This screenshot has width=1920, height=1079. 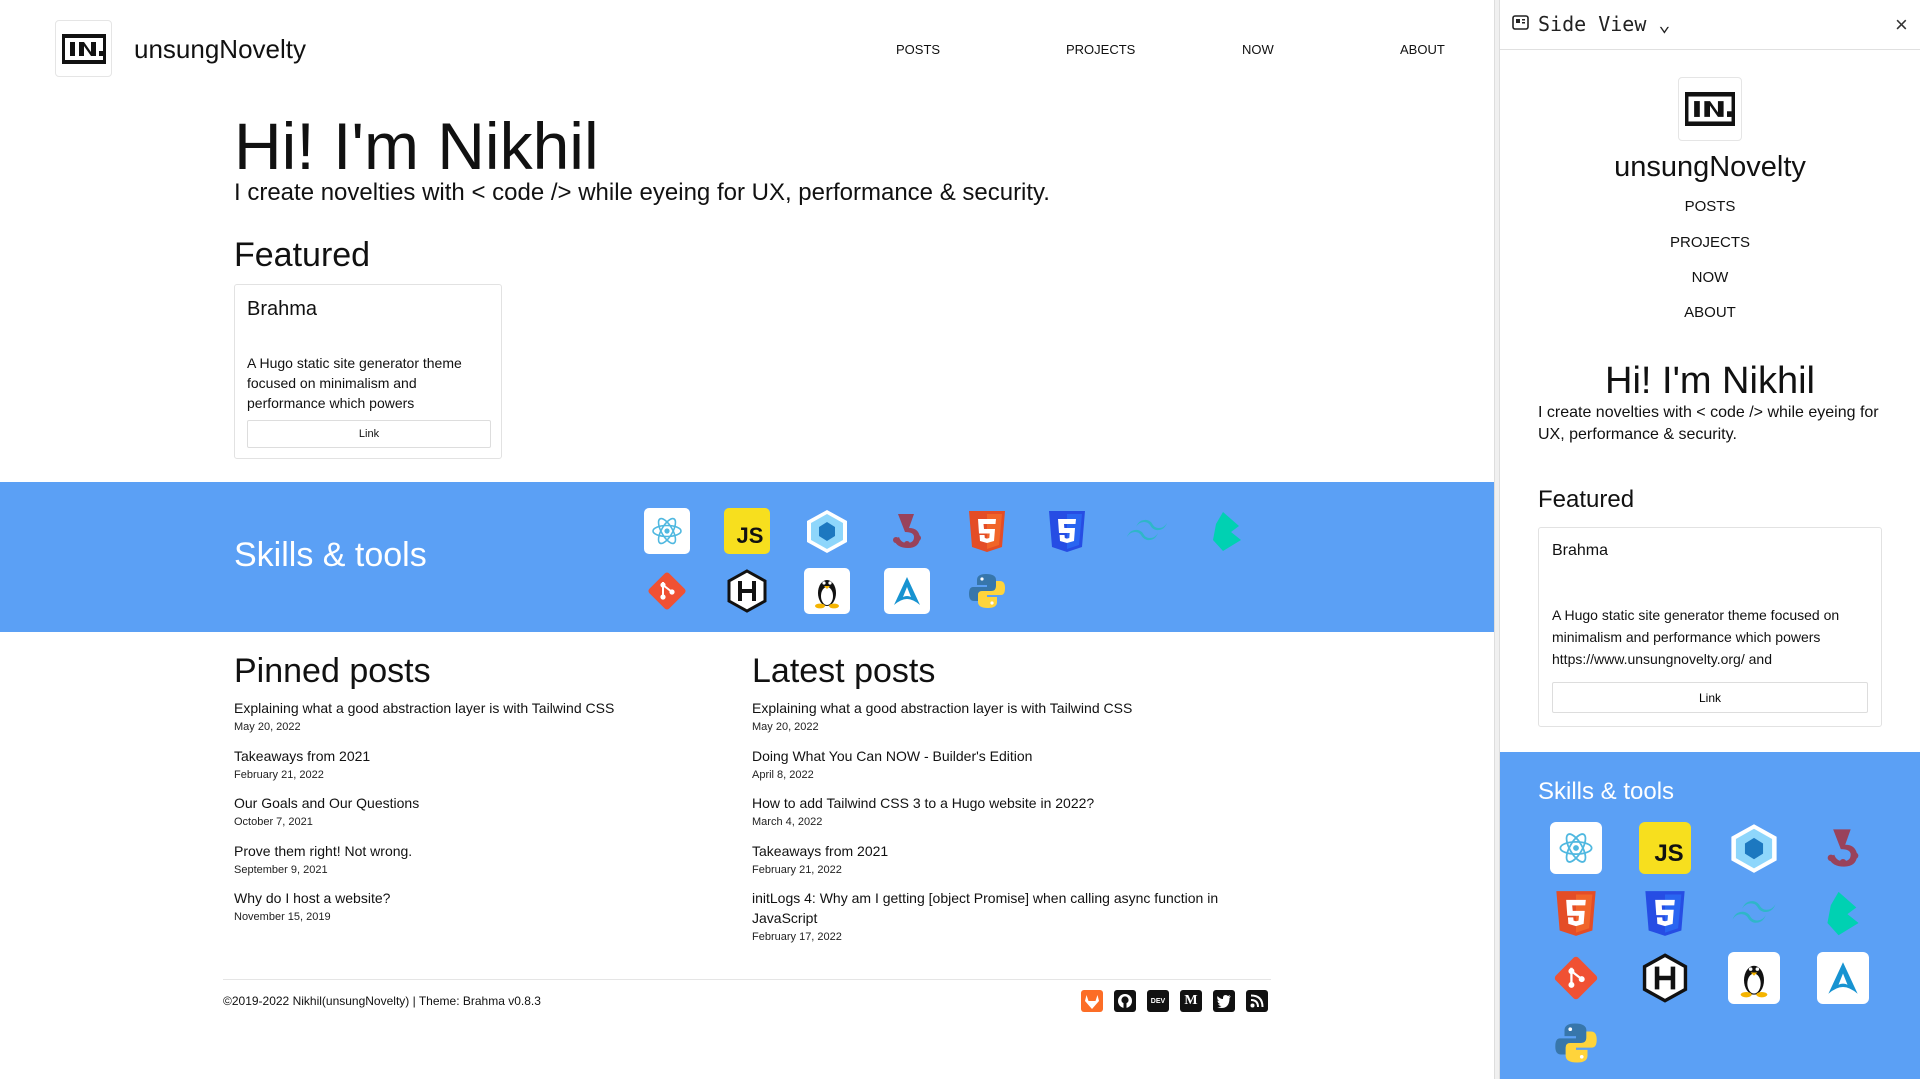 I want to click on pinned-post: Takeaways from 2021 February 21, 2022, so click(x=302, y=764).